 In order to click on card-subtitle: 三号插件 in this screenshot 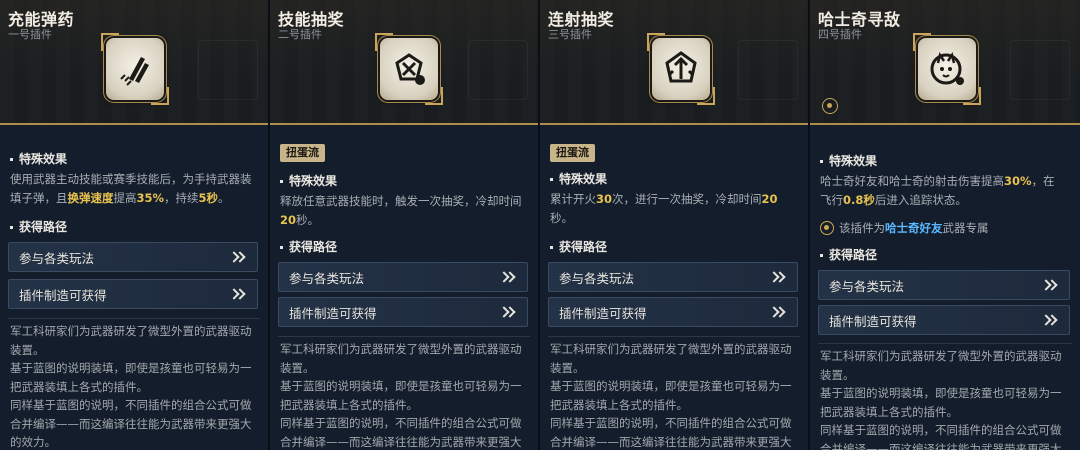, I will do `click(570, 34)`.